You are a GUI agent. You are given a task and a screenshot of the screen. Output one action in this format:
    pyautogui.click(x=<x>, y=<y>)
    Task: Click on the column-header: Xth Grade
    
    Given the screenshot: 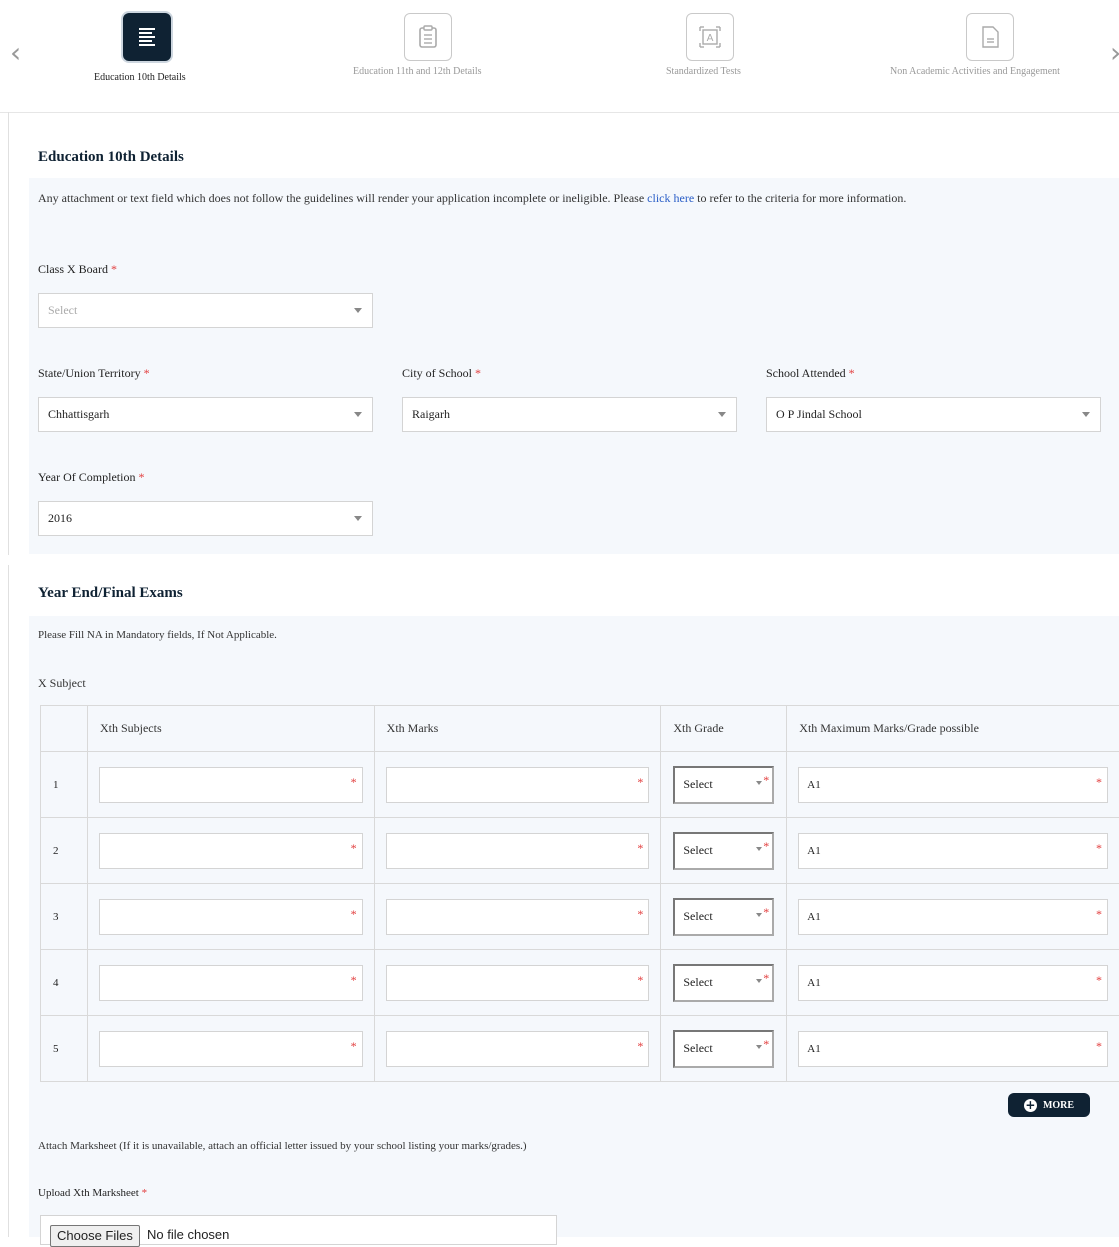 What is the action you would take?
    pyautogui.click(x=724, y=729)
    